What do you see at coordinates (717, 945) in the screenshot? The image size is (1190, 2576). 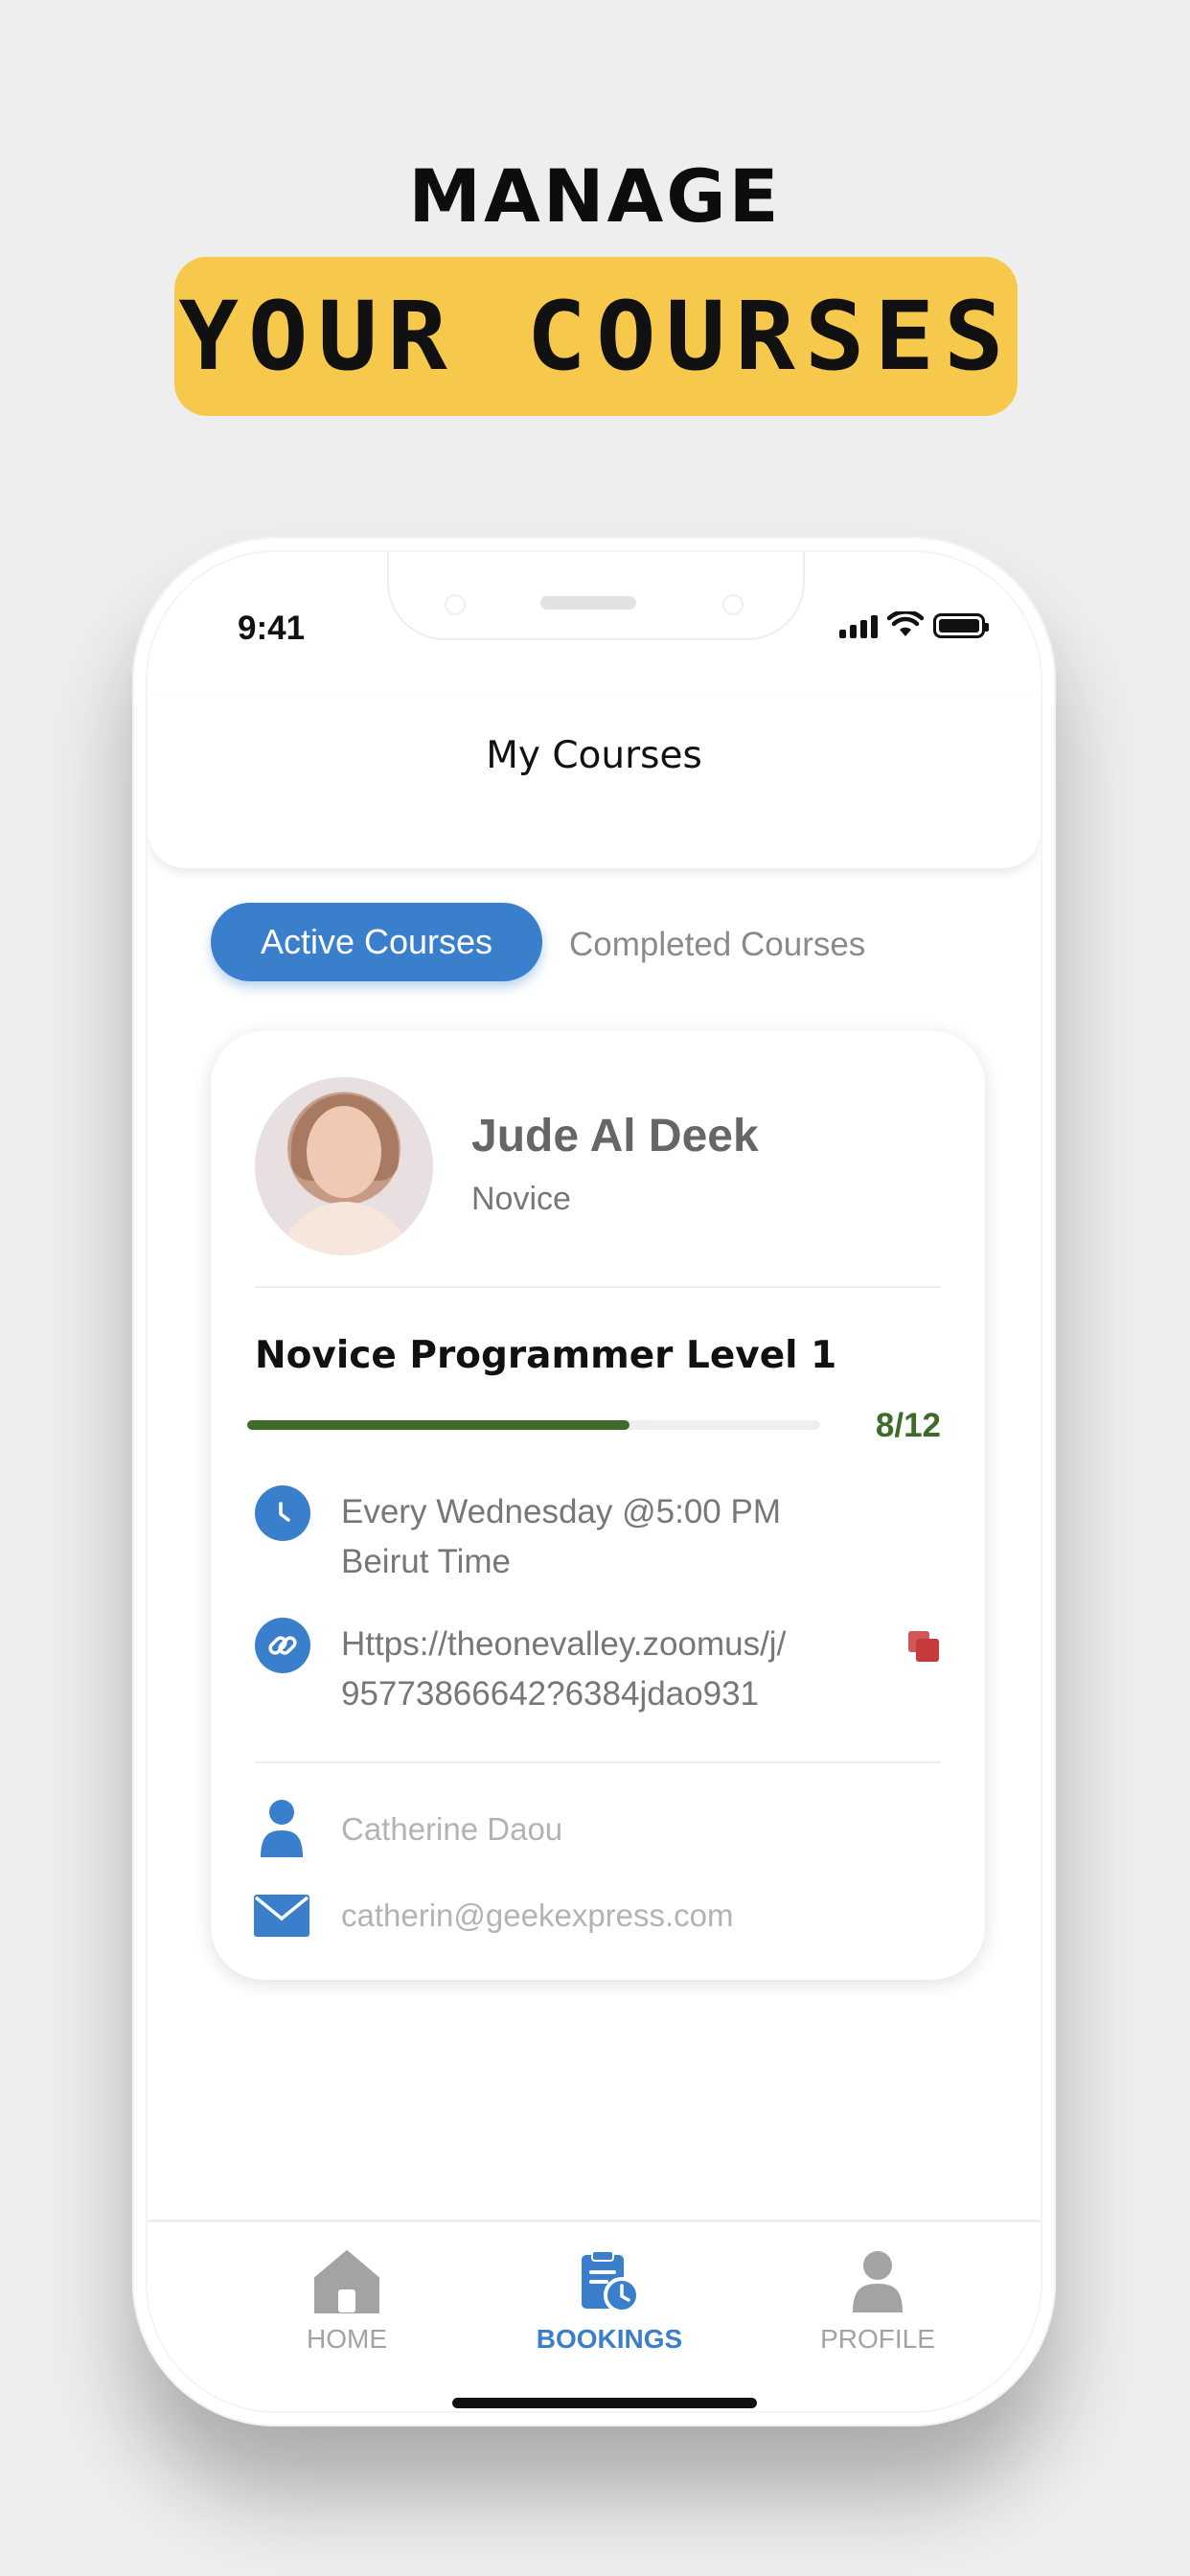 I see `tab-completed-courses: Completed Courses` at bounding box center [717, 945].